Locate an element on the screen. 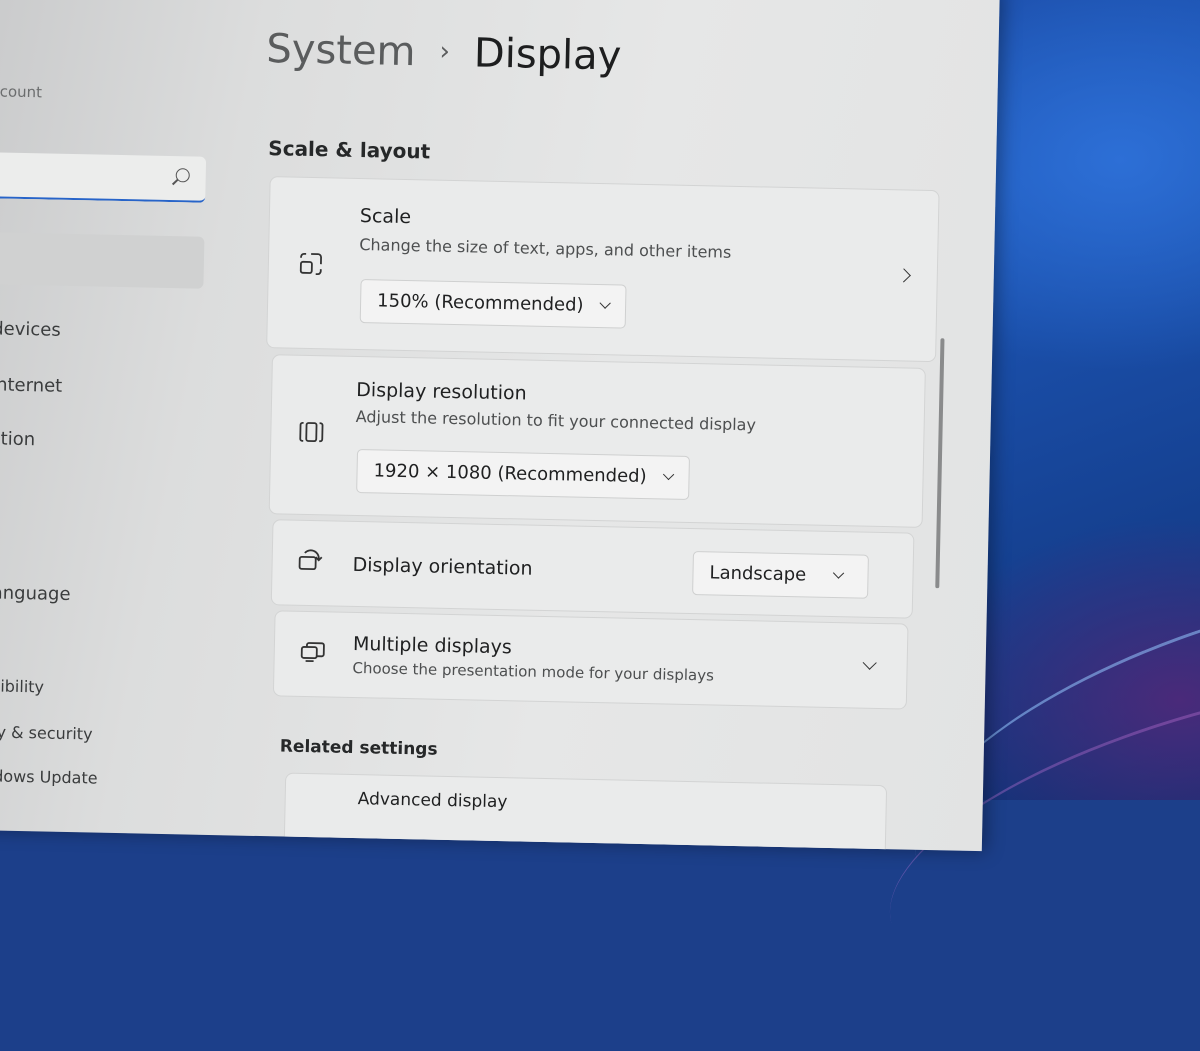 This screenshot has height=1051, width=1200. sidebar-item-network: & internet is located at coordinates (31, 385).